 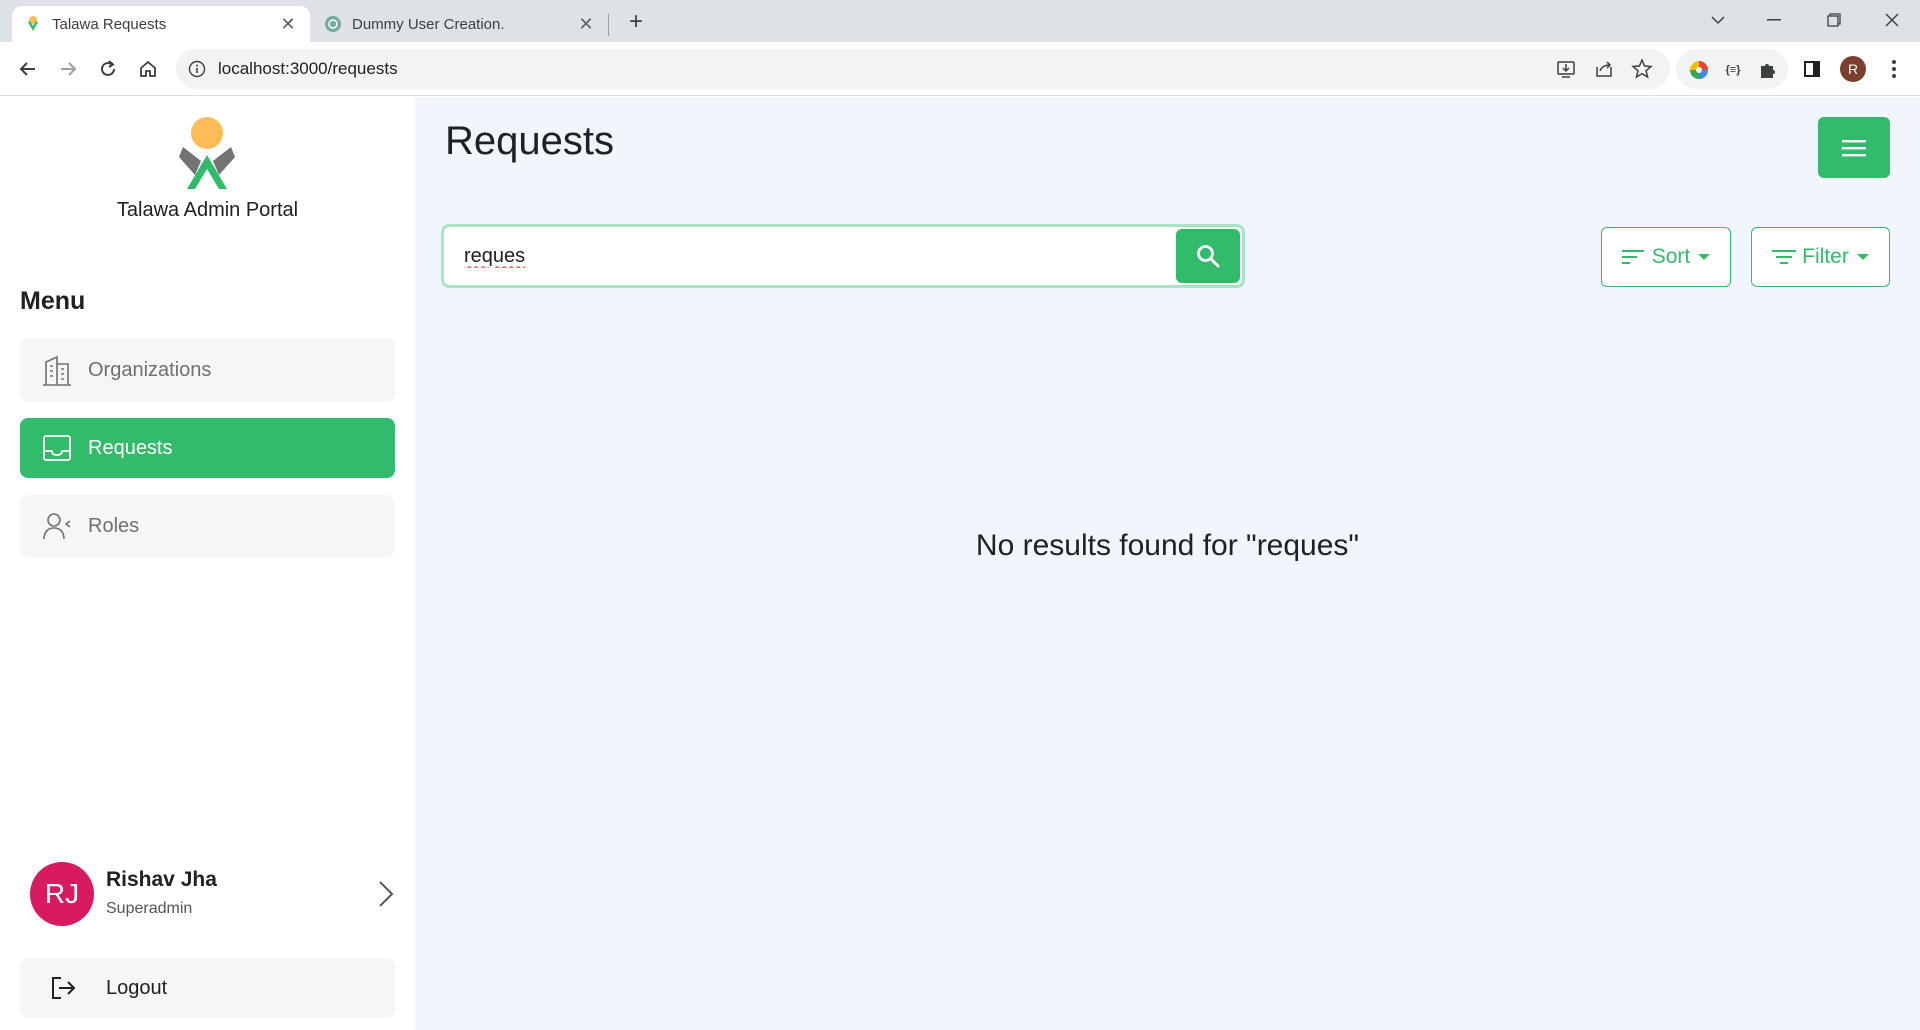 What do you see at coordinates (1604, 71) in the screenshot?
I see `share-icon` at bounding box center [1604, 71].